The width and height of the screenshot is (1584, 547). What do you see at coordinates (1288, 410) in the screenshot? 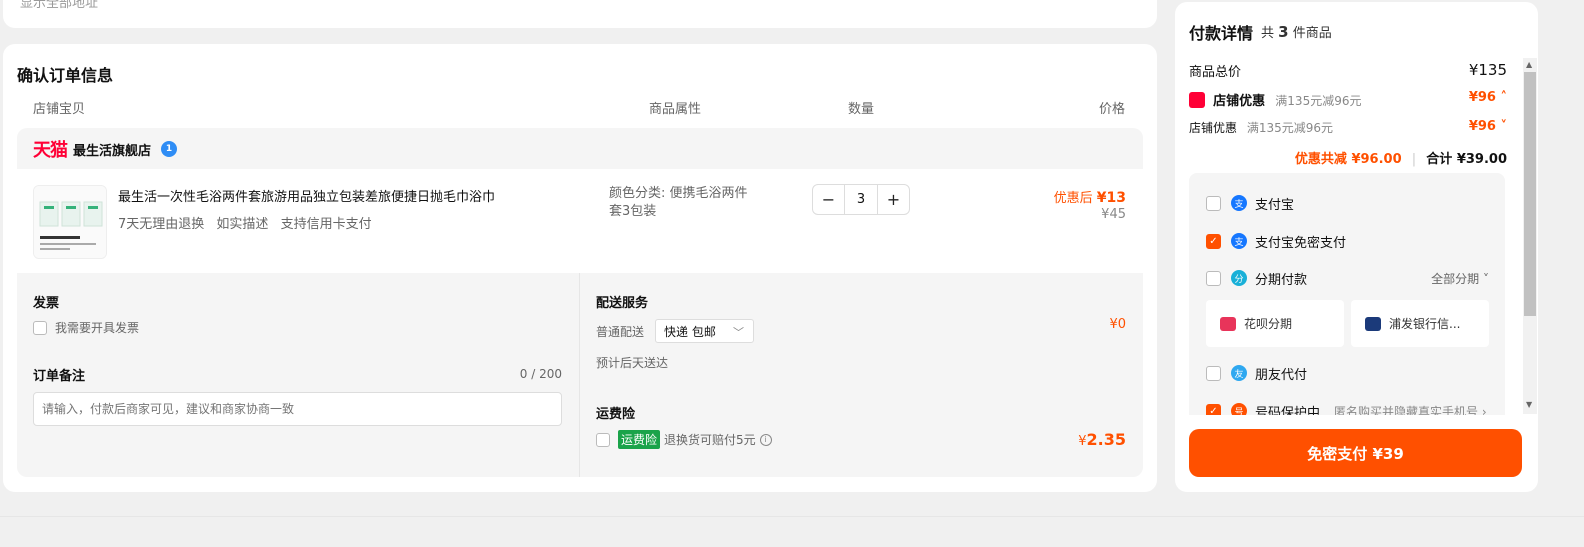
I see `privacy-label: 号码保护中` at bounding box center [1288, 410].